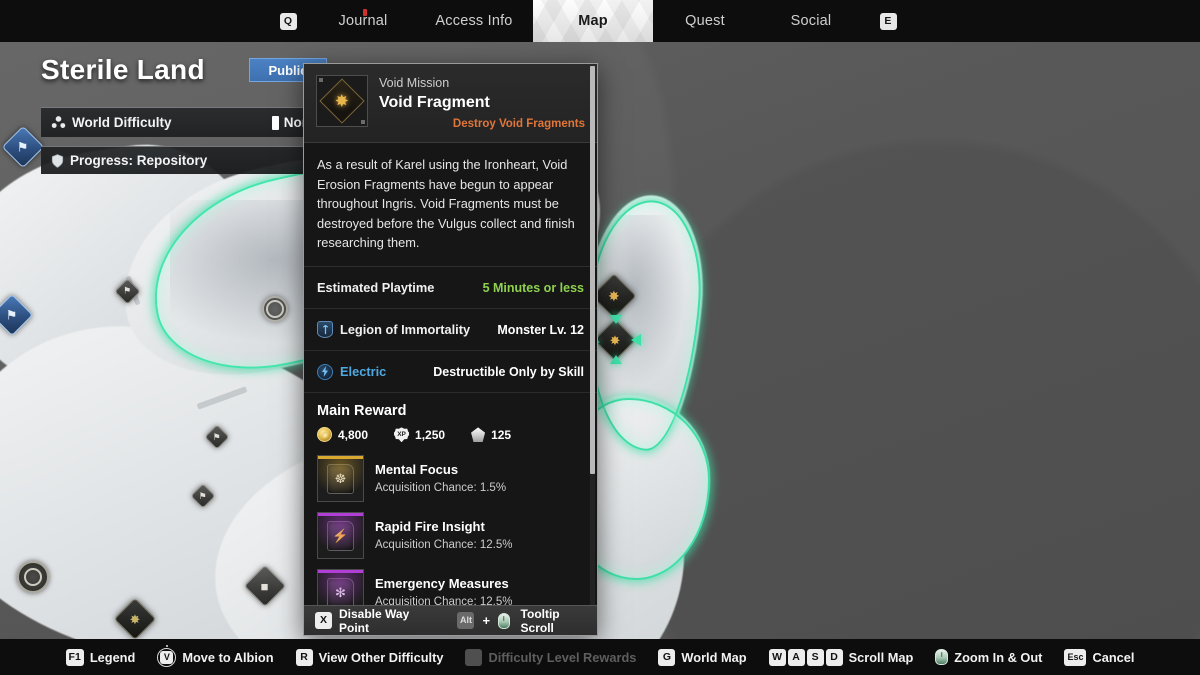 This screenshot has height=675, width=1200. Describe the element at coordinates (288, 70) in the screenshot. I see `public-button-label: Public` at that location.